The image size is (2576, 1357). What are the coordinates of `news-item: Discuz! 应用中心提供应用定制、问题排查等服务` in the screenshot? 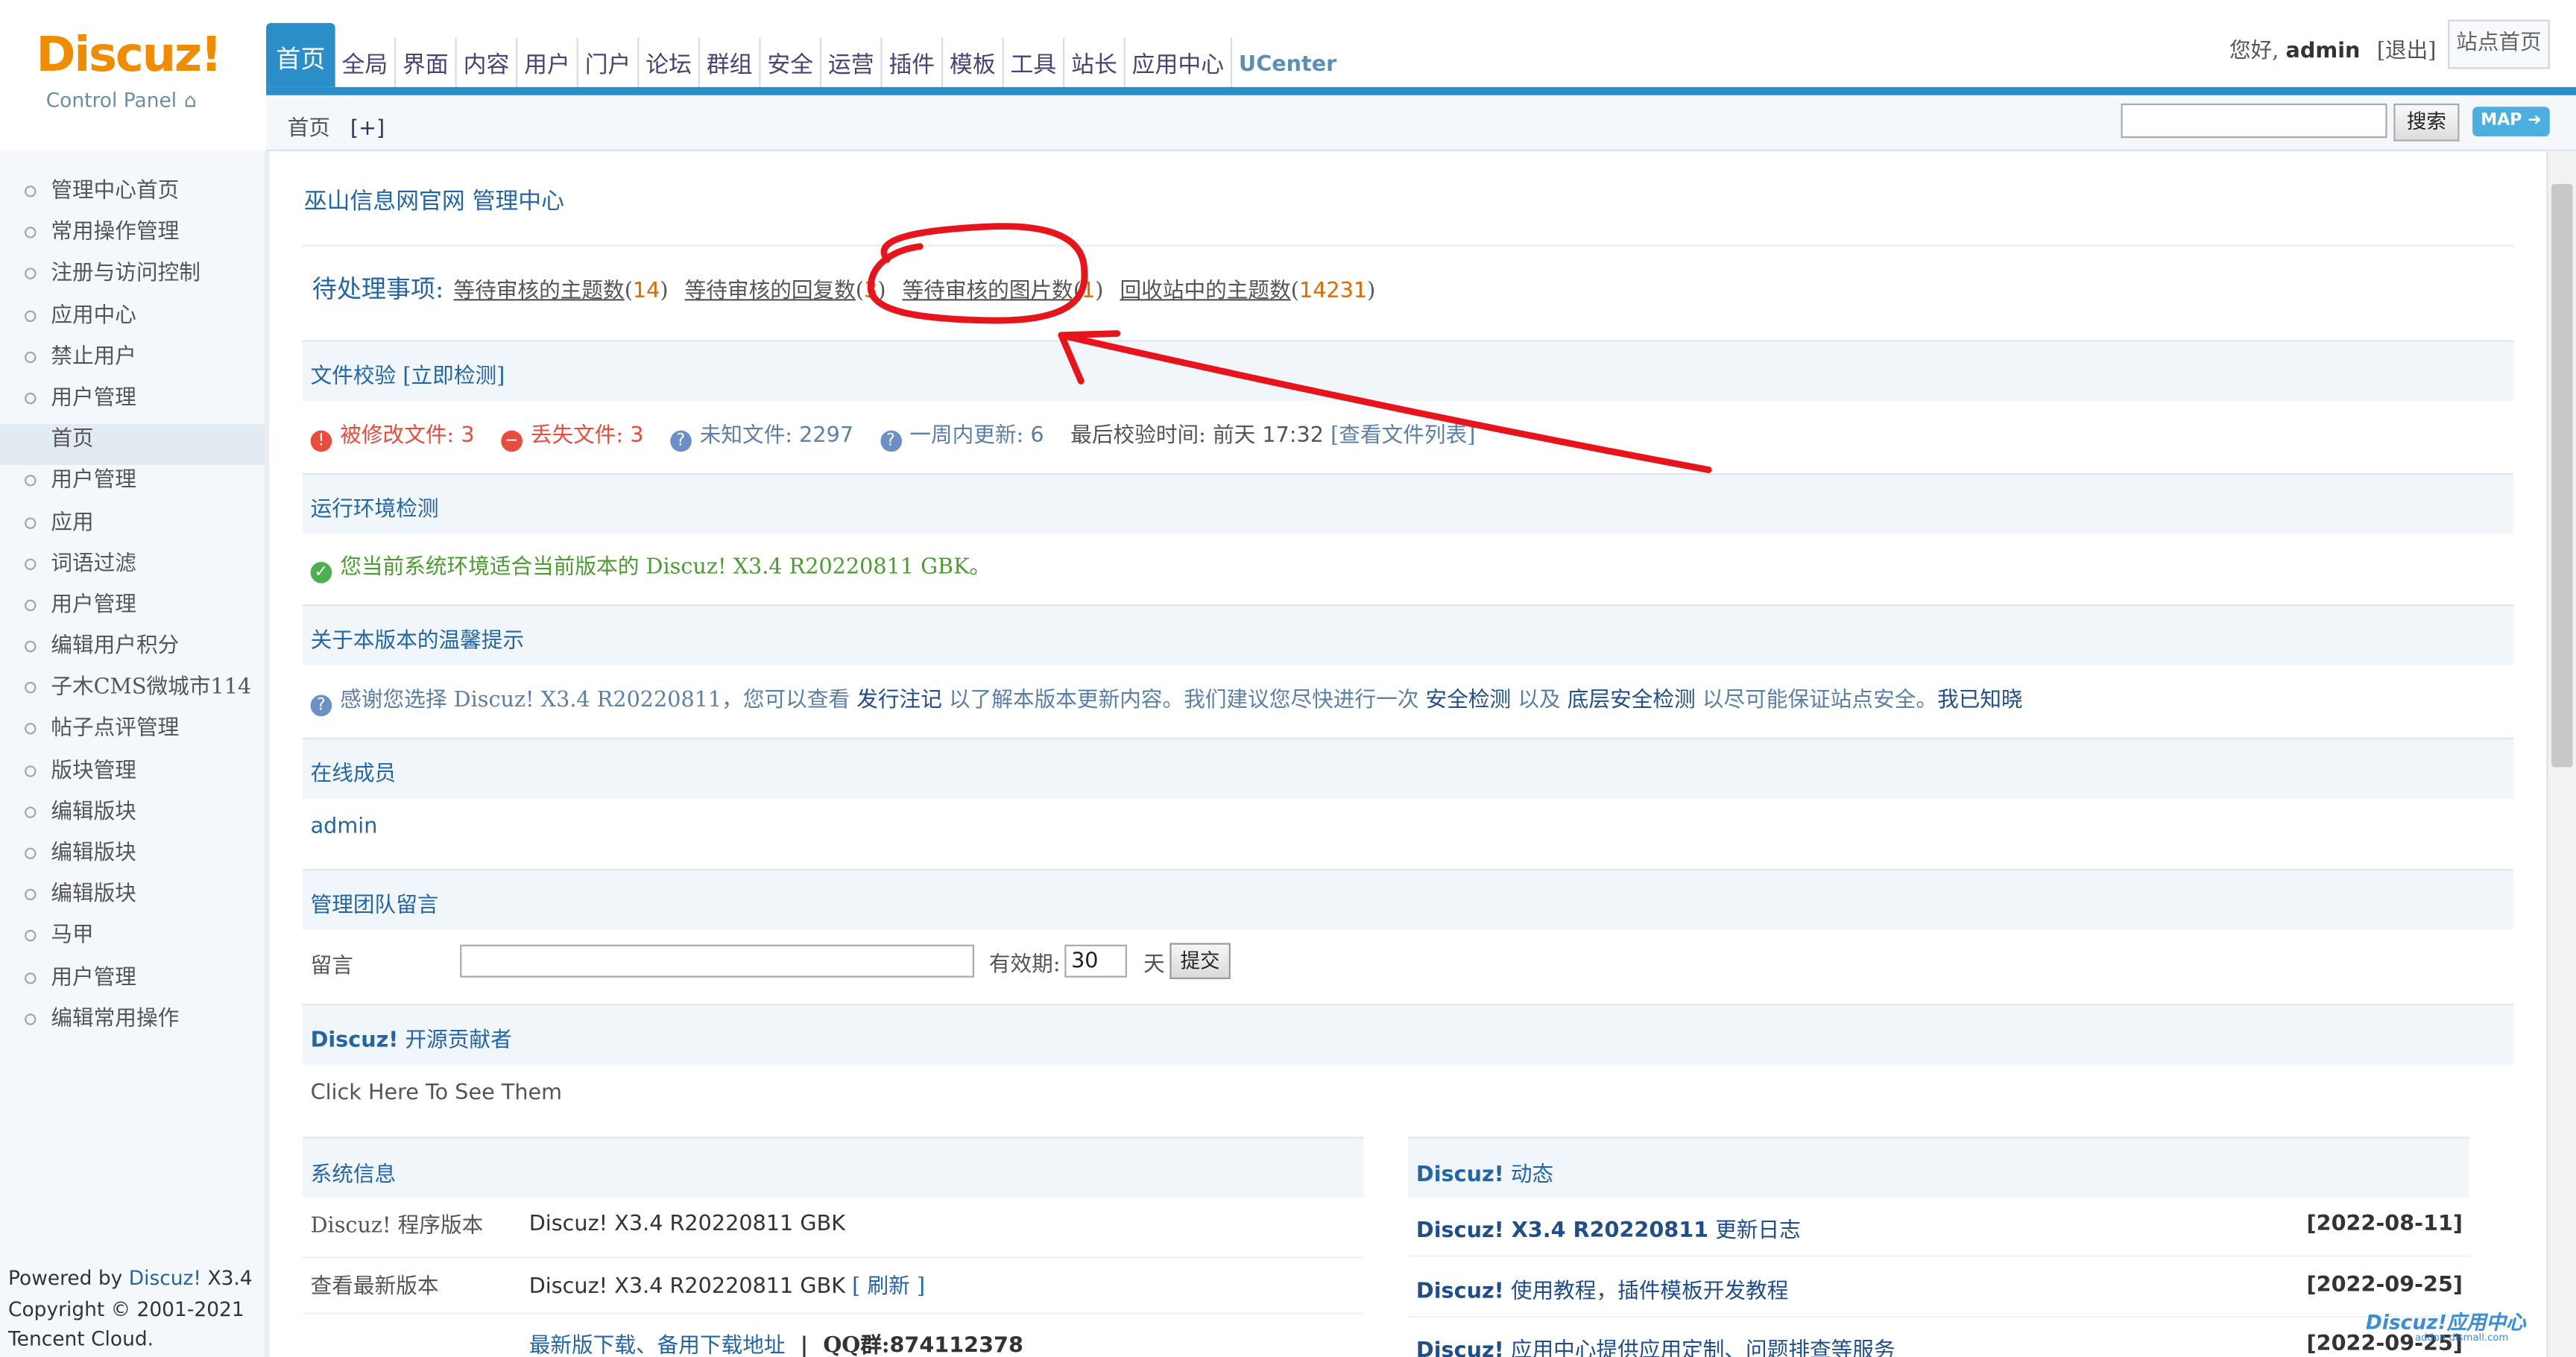 It's located at (1655, 1344).